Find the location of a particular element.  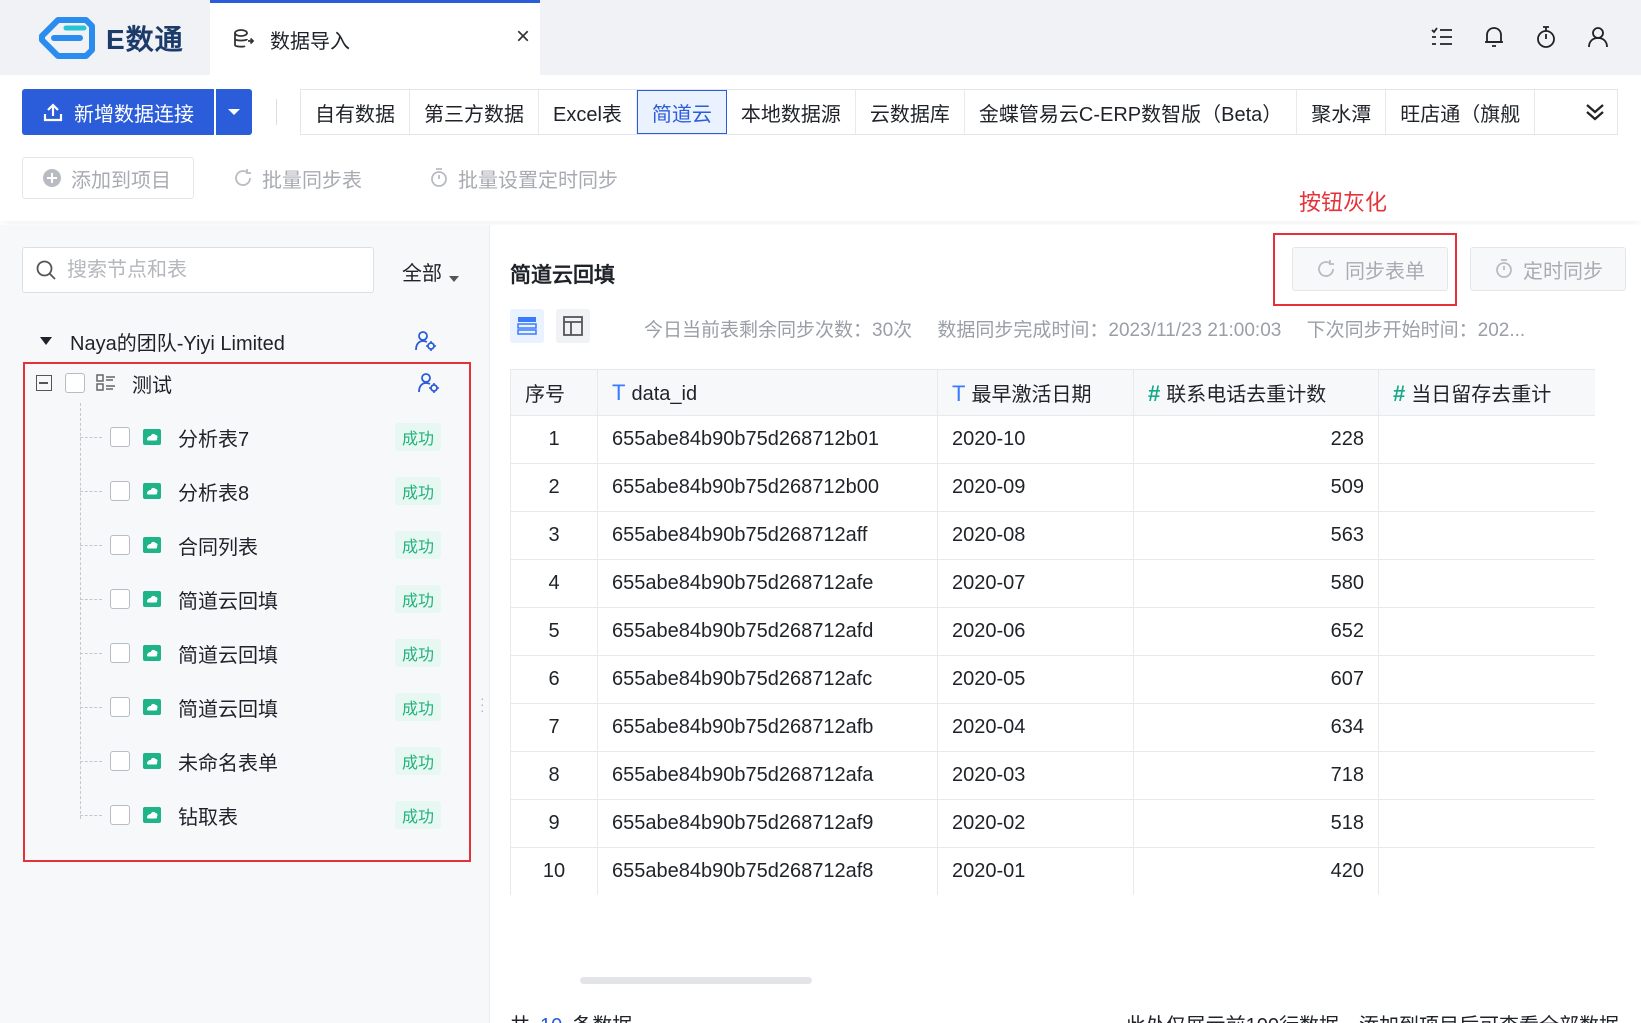

new-connection-label: 新增数据连接 is located at coordinates (134, 114).